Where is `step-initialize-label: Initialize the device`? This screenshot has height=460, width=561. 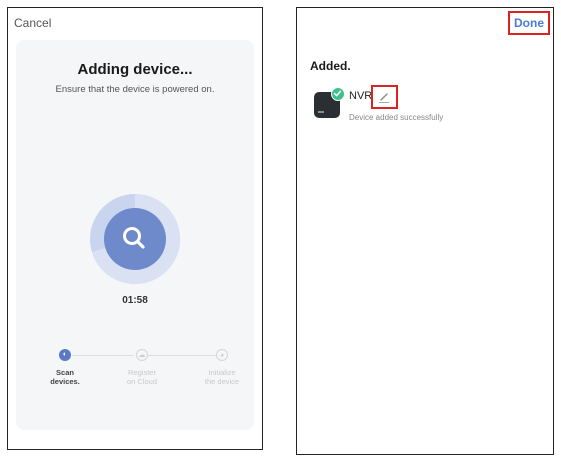
step-initialize-label: Initialize the device is located at coordinates (222, 377).